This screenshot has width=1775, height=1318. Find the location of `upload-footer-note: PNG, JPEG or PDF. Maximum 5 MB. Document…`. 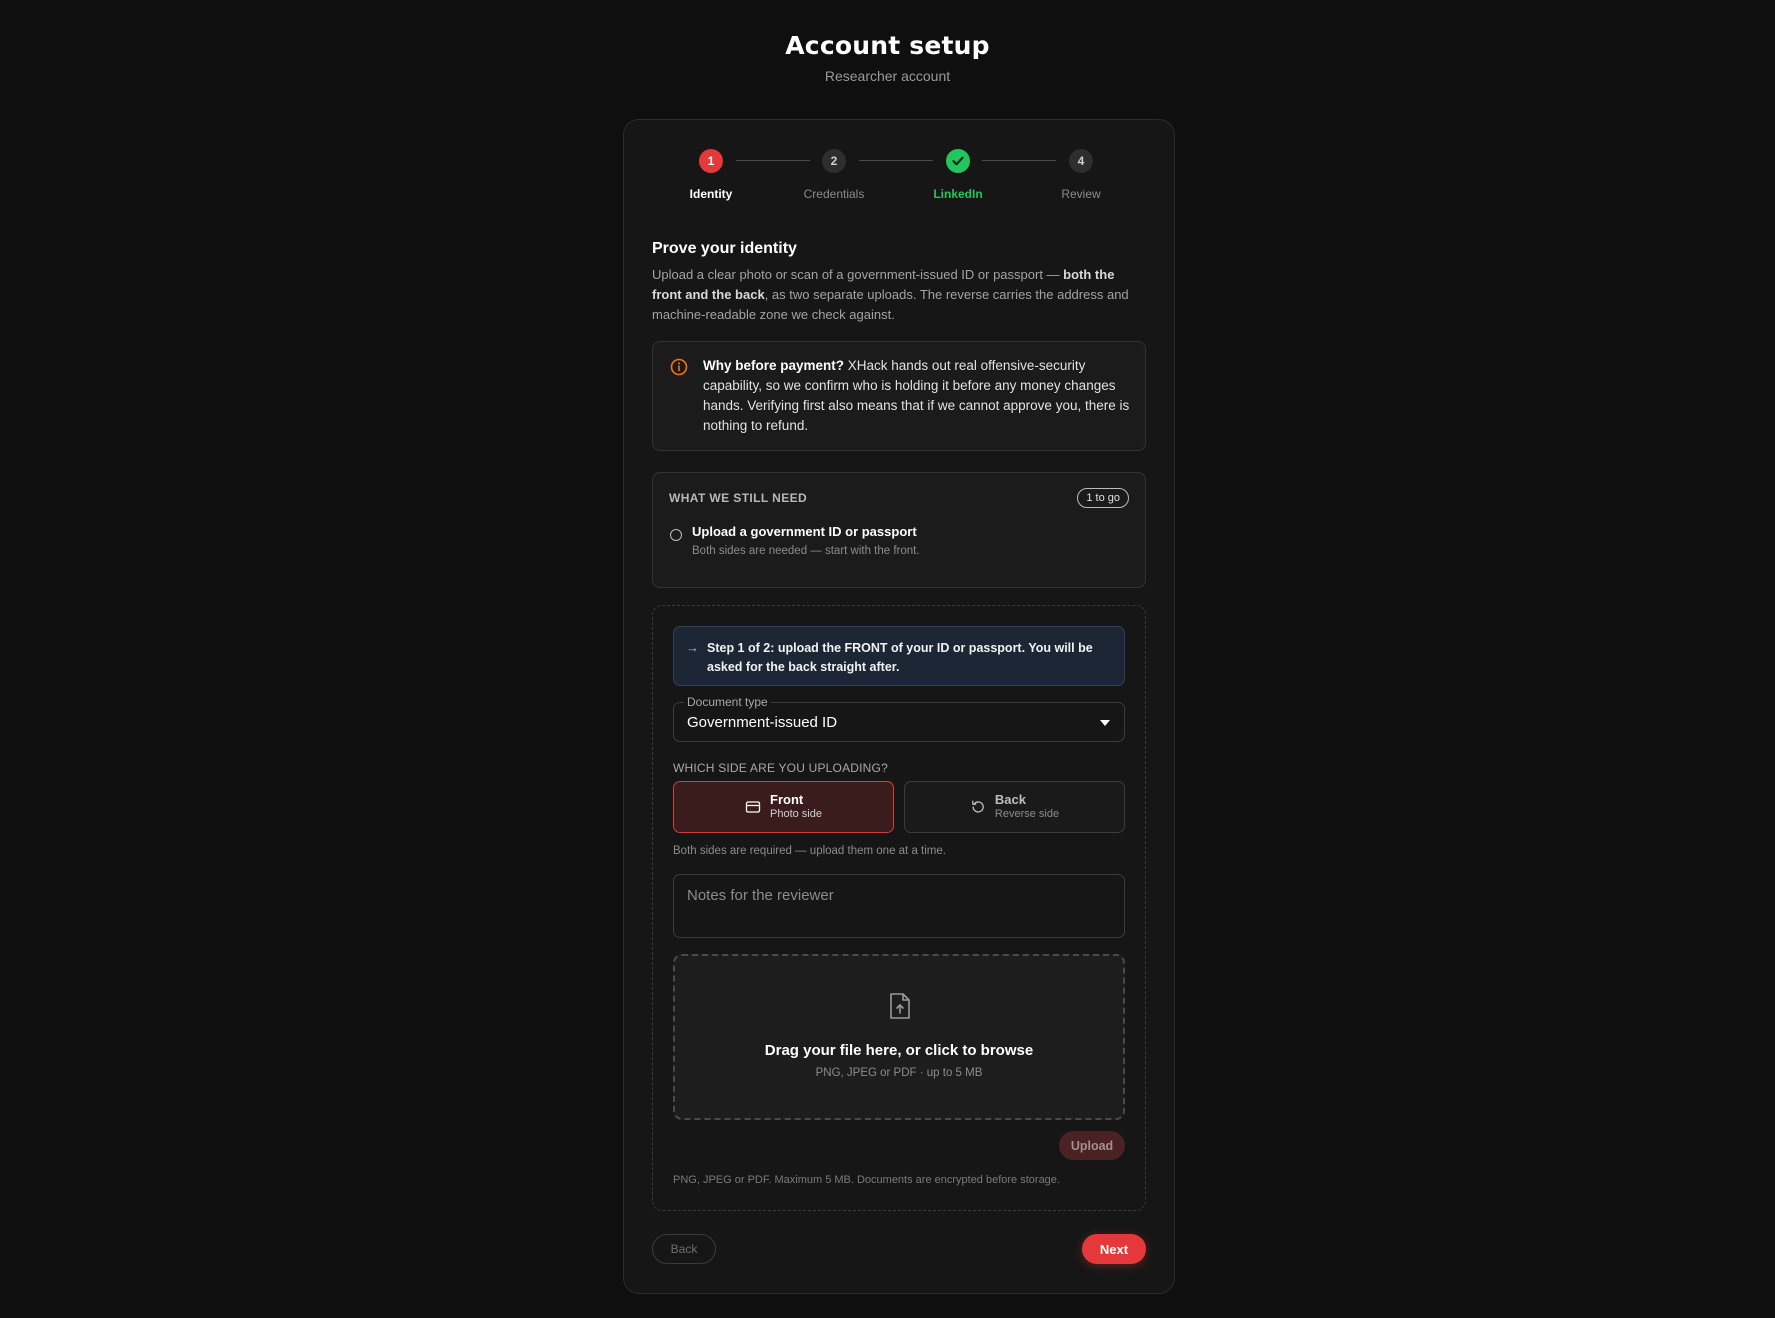

upload-footer-note: PNG, JPEG or PDF. Maximum 5 MB. Document… is located at coordinates (866, 1180).